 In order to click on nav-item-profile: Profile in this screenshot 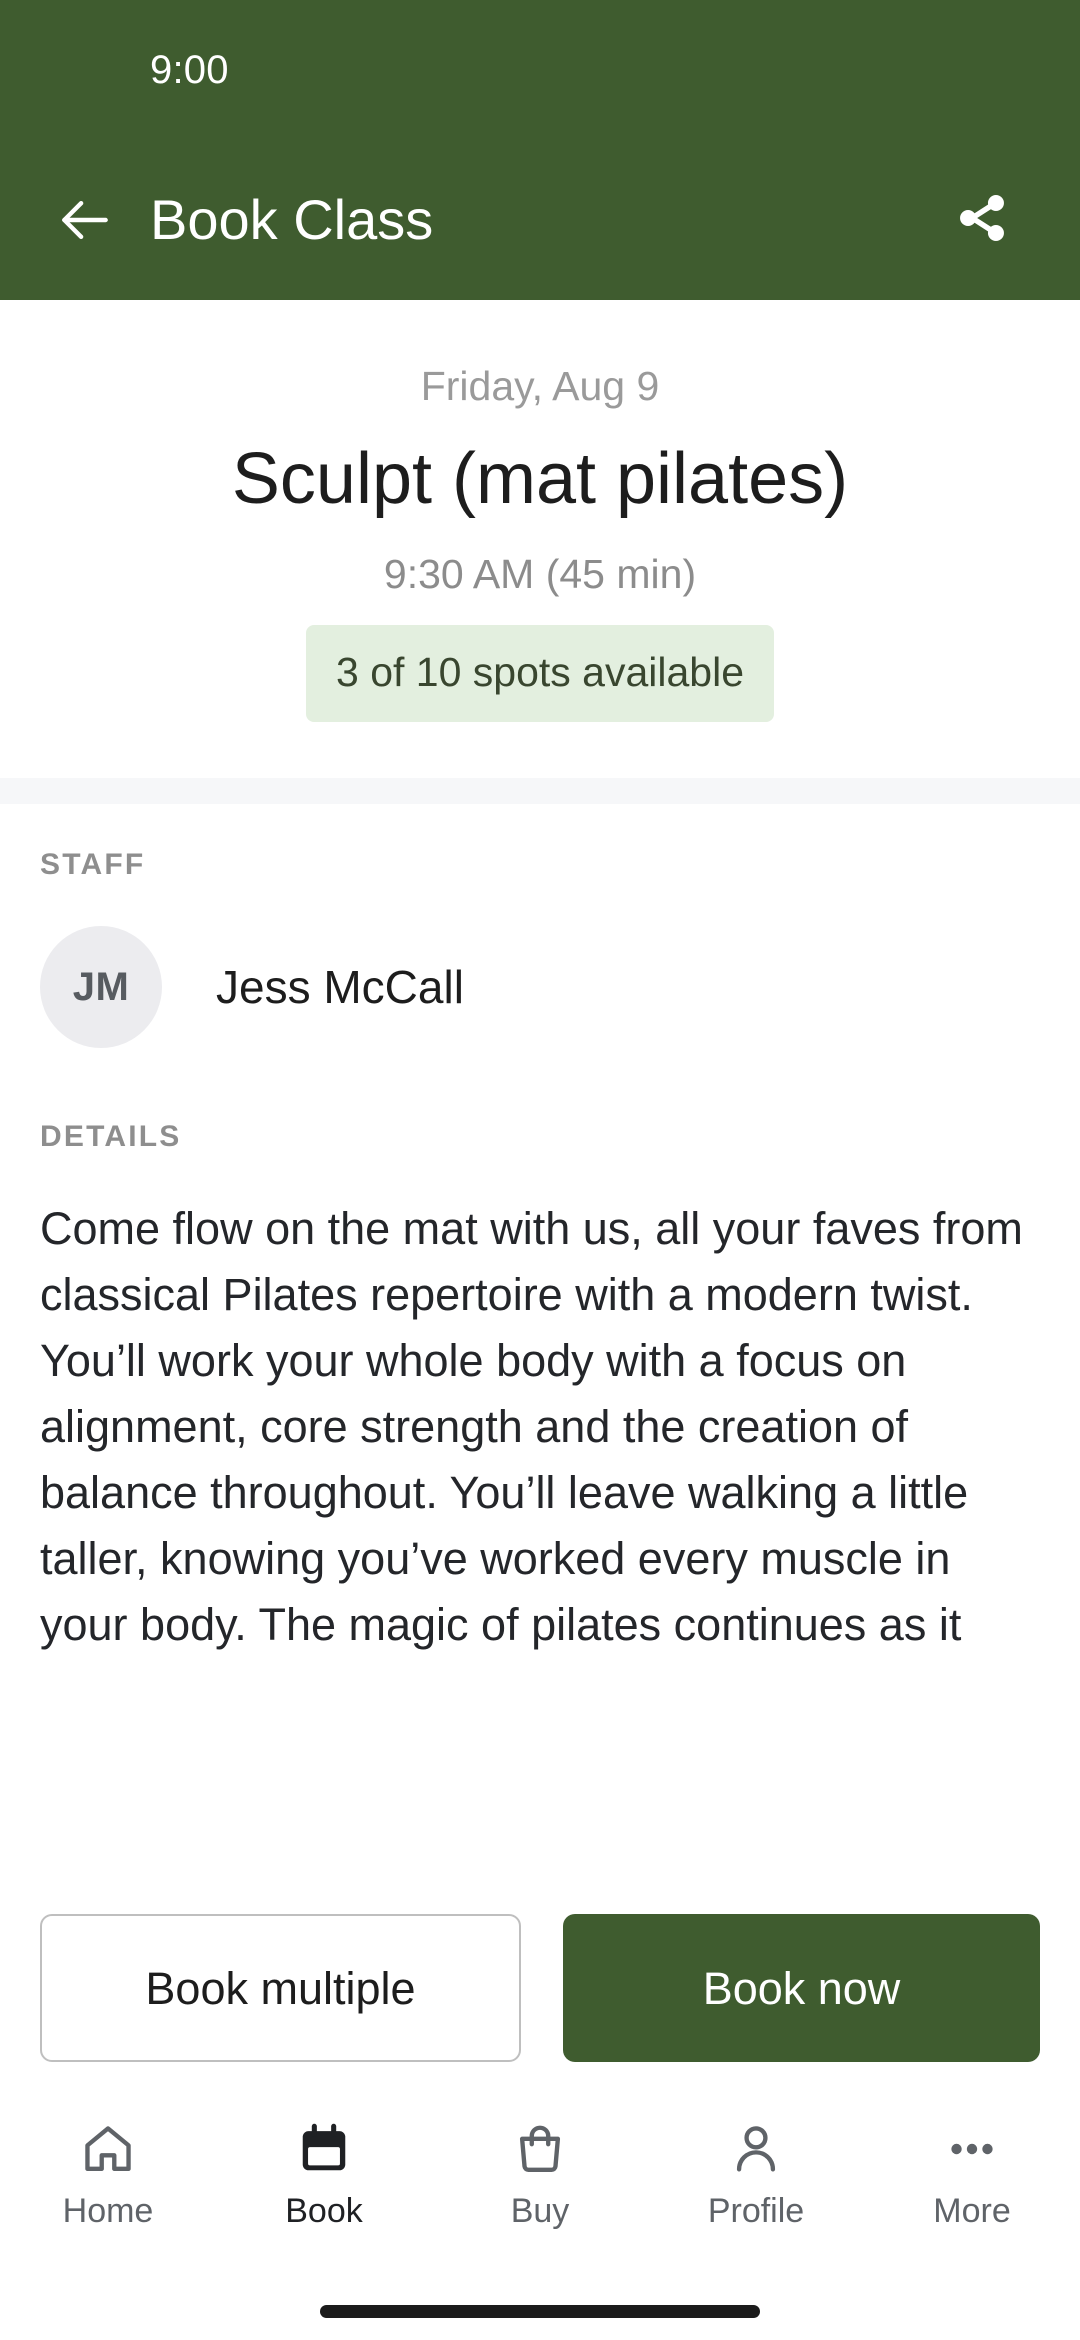, I will do `click(756, 2173)`.